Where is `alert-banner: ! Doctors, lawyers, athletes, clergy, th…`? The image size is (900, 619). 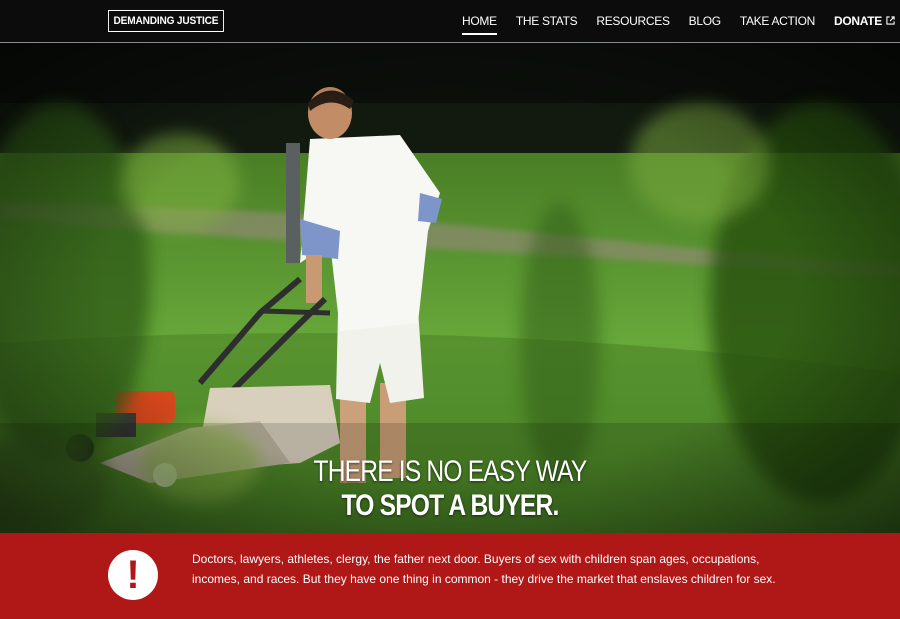
alert-banner: ! Doctors, lawyers, athletes, clergy, th… is located at coordinates (450, 576).